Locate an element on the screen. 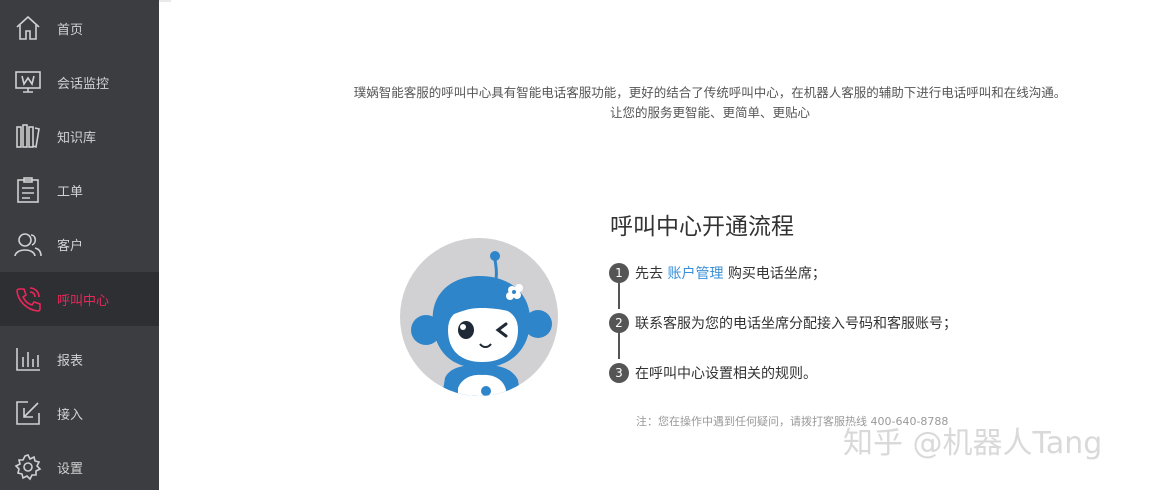 The image size is (1171, 494). sidebar-item-label: 呼叫中心 is located at coordinates (83, 301).